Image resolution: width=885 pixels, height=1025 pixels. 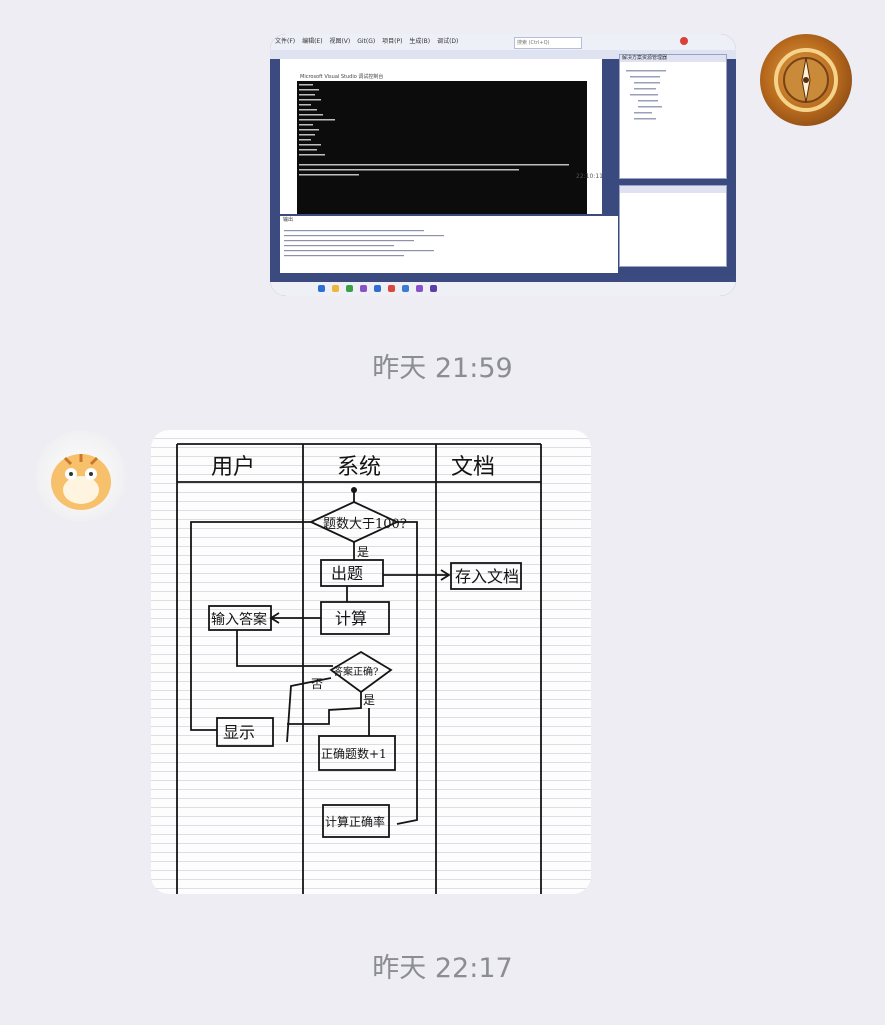 I want to click on vs-menu-debug: 调试(D), so click(x=448, y=41).